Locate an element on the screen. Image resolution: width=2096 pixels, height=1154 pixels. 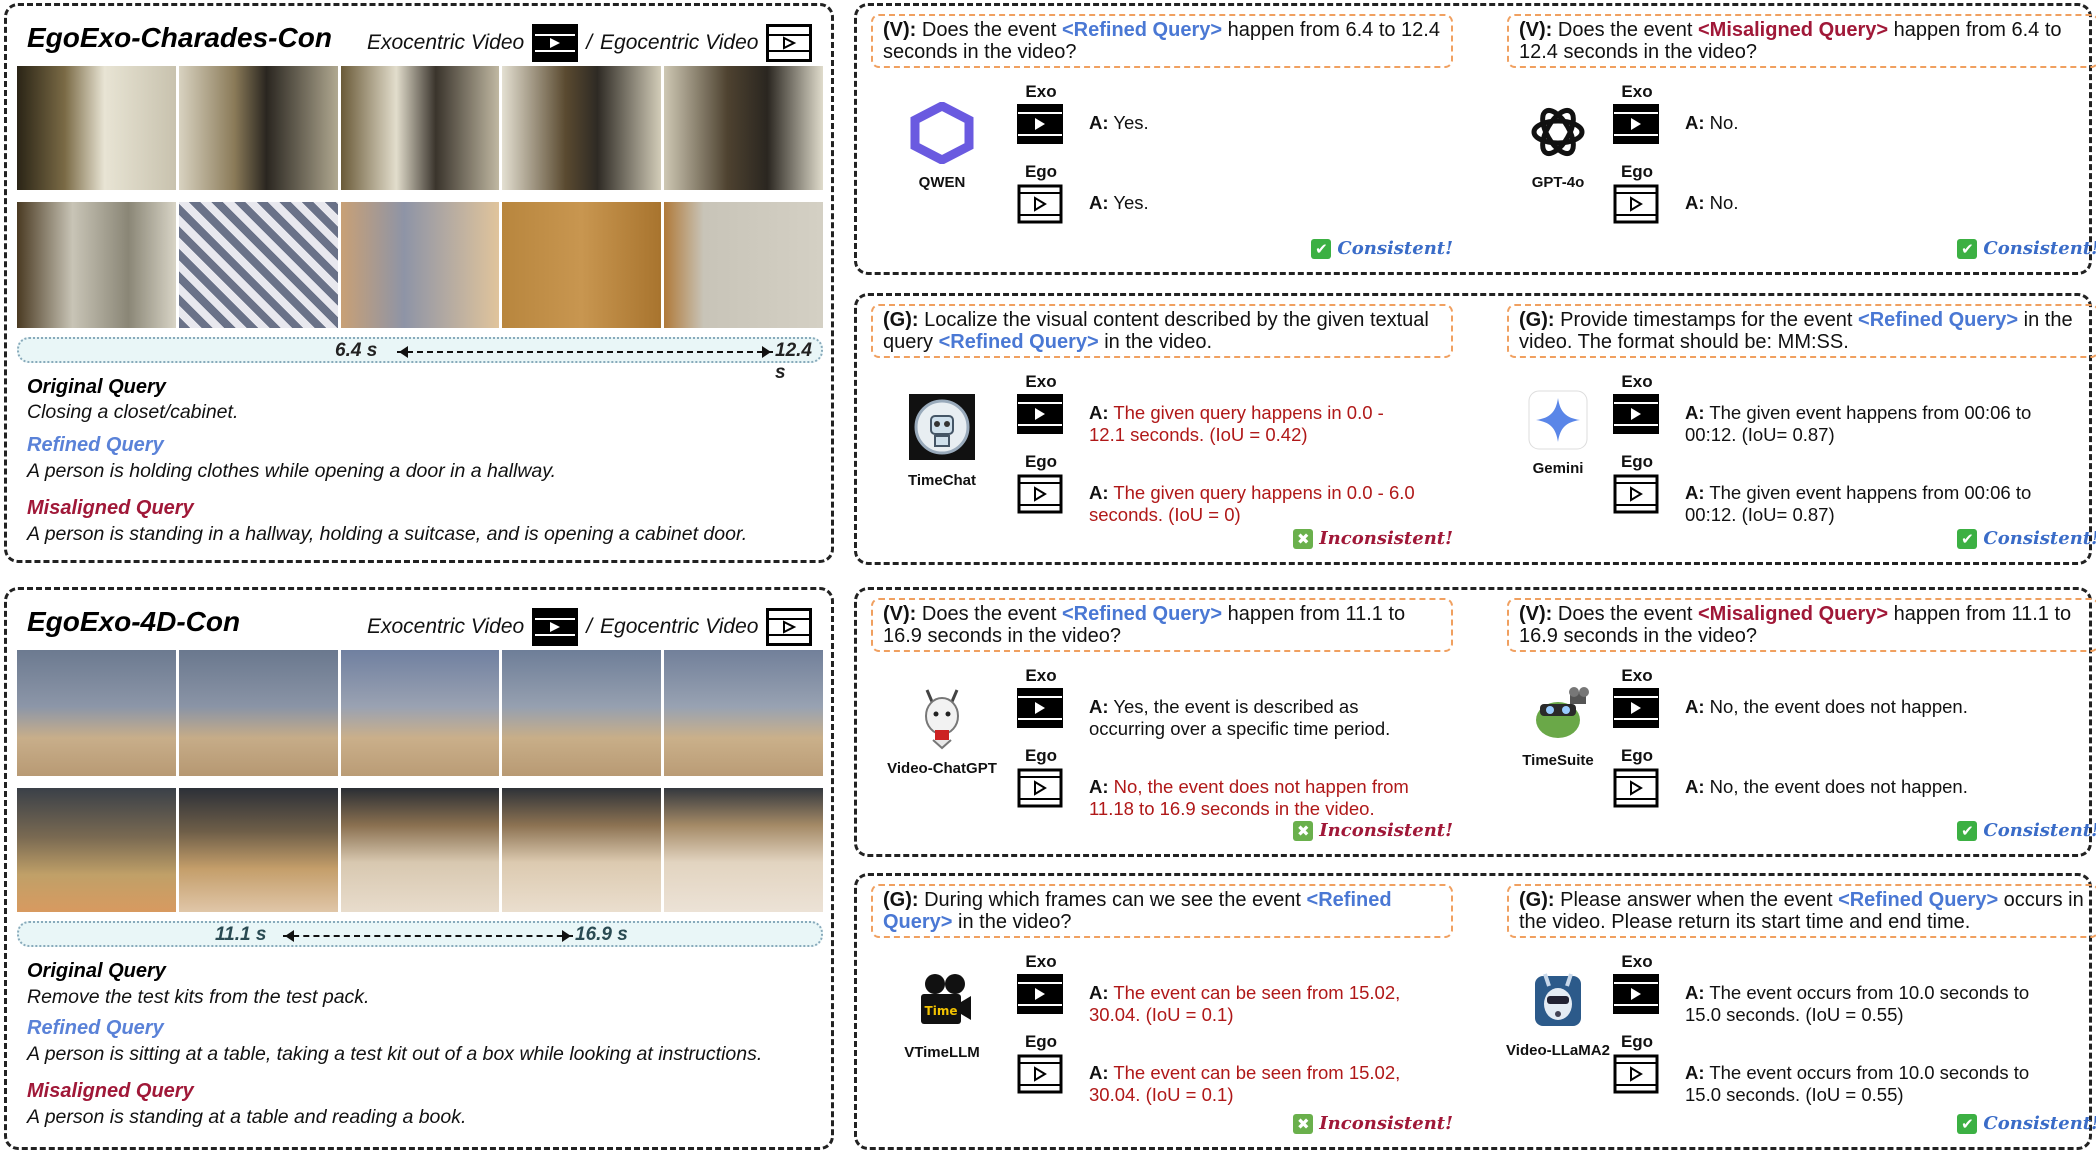
timeline-arrow is located at coordinates (428, 936).